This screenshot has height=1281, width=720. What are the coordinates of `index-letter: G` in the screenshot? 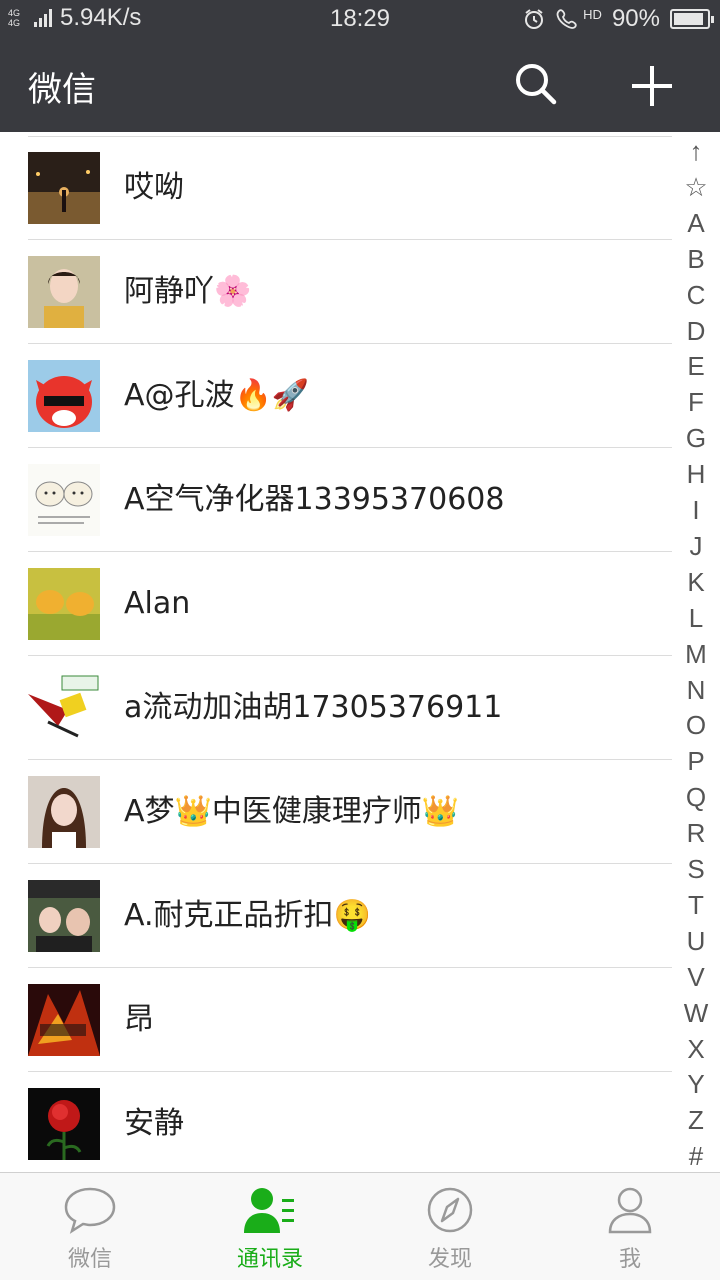 It's located at (696, 438).